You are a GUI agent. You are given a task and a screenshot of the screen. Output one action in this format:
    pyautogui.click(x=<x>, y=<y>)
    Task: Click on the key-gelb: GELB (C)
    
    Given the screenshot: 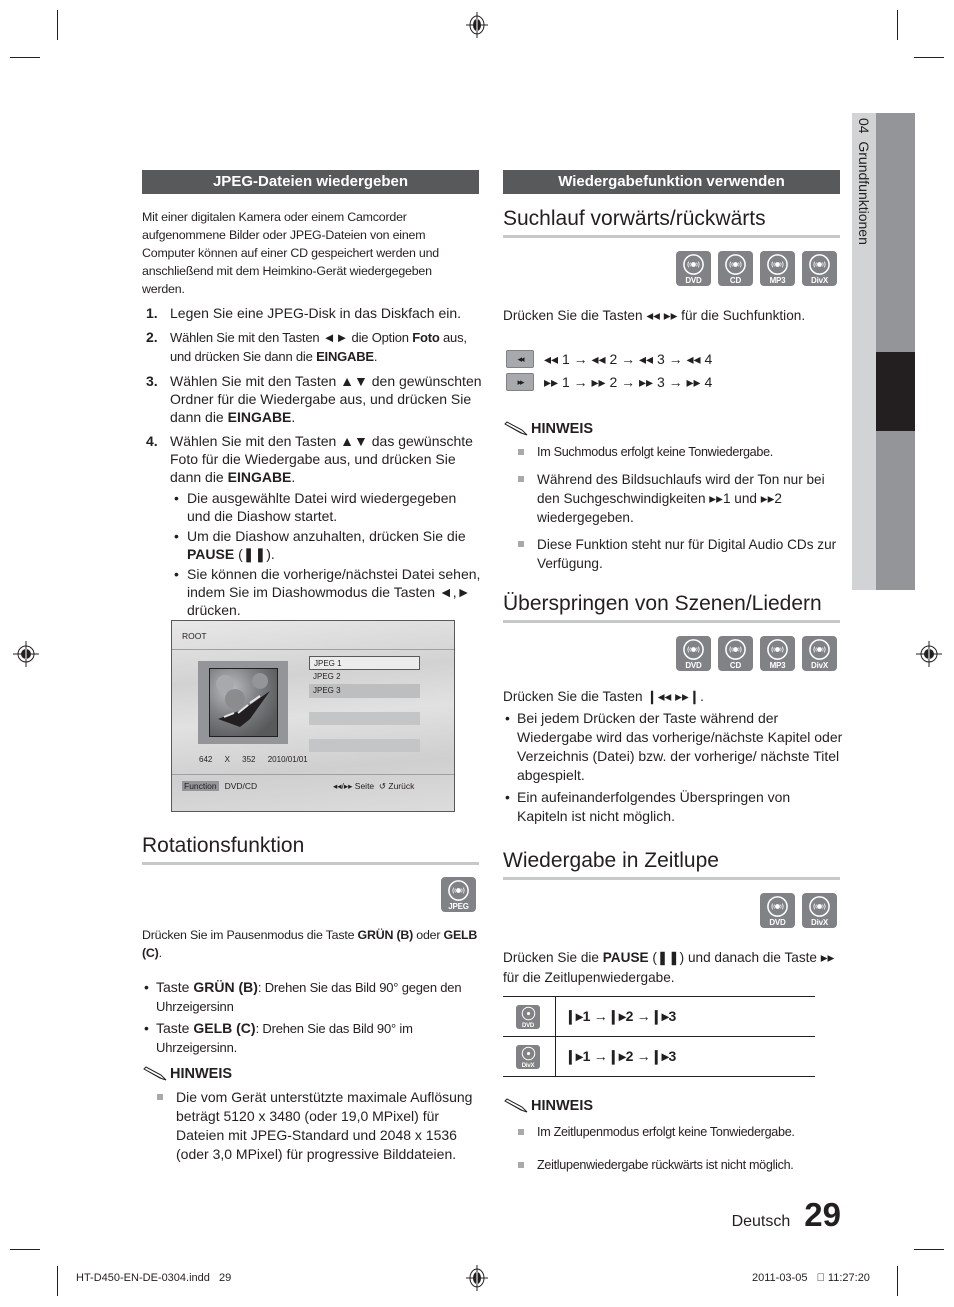 What is the action you would take?
    pyautogui.click(x=224, y=1028)
    